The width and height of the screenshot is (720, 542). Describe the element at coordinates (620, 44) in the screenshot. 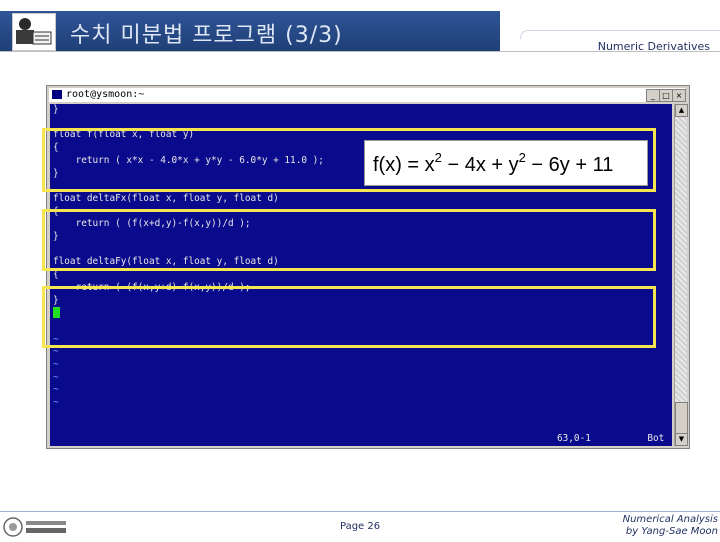

I see `subtitle-area: Numeric Derivatives` at that location.